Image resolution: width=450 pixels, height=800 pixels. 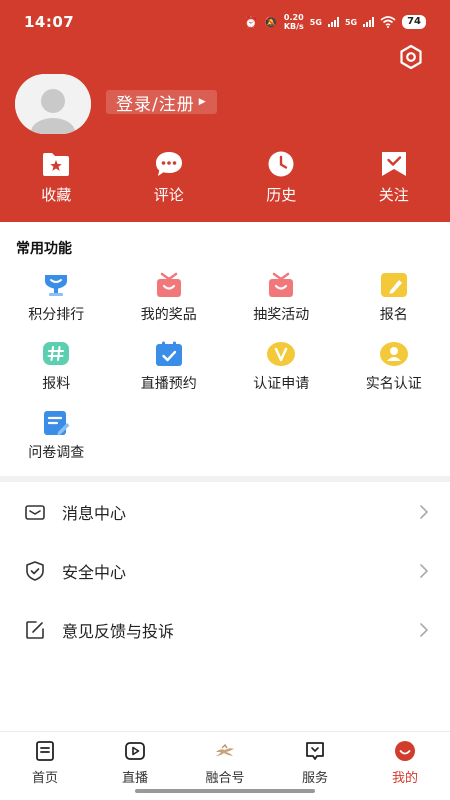 What do you see at coordinates (35, 512) in the screenshot?
I see `mail-icon` at bounding box center [35, 512].